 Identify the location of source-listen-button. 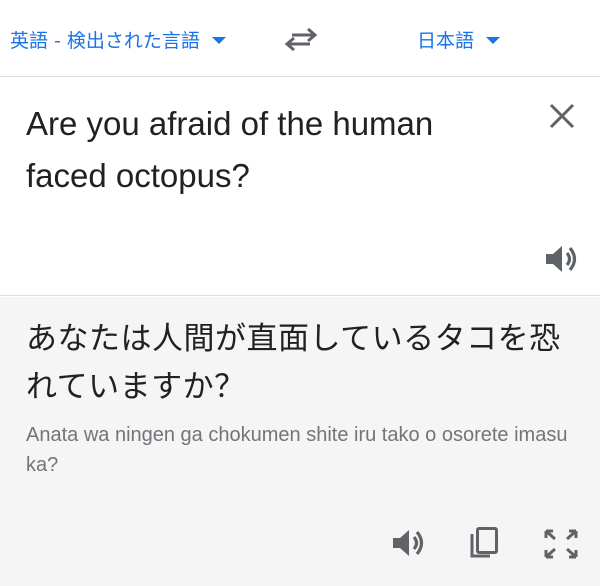
(561, 259).